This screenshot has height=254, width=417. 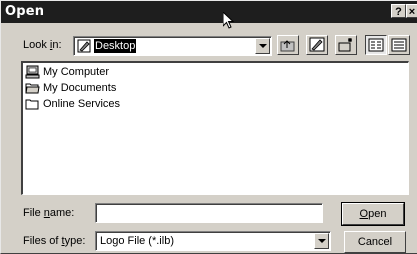 I want to click on computer-icon, so click(x=32, y=72).